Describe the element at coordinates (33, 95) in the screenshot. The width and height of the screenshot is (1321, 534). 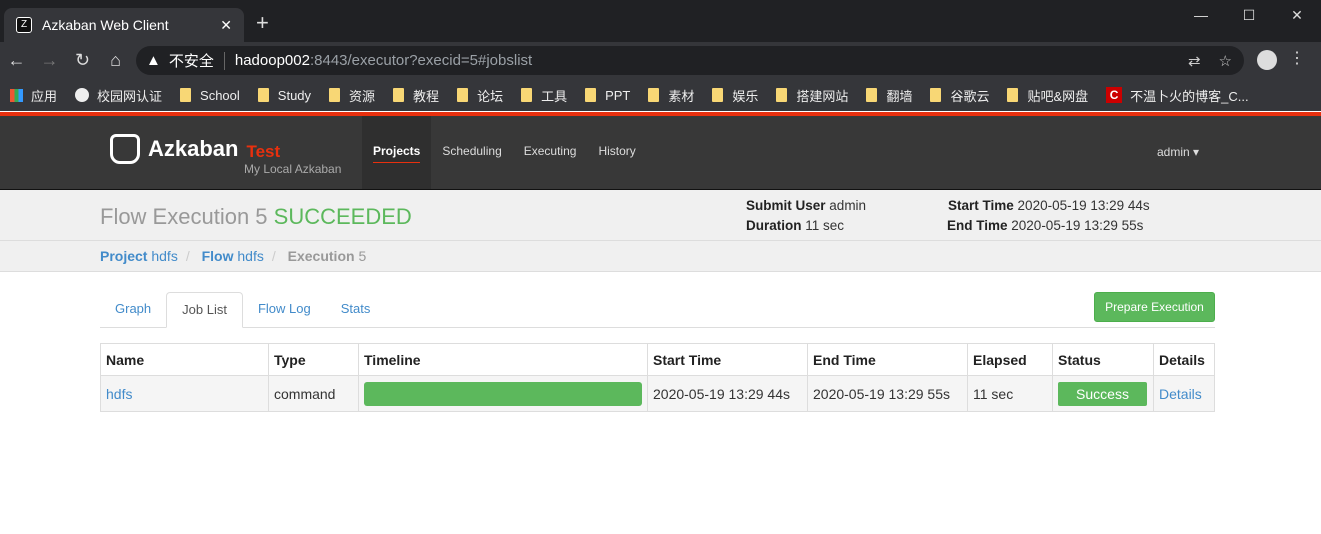
I see `bookmark-apps: 应用` at that location.